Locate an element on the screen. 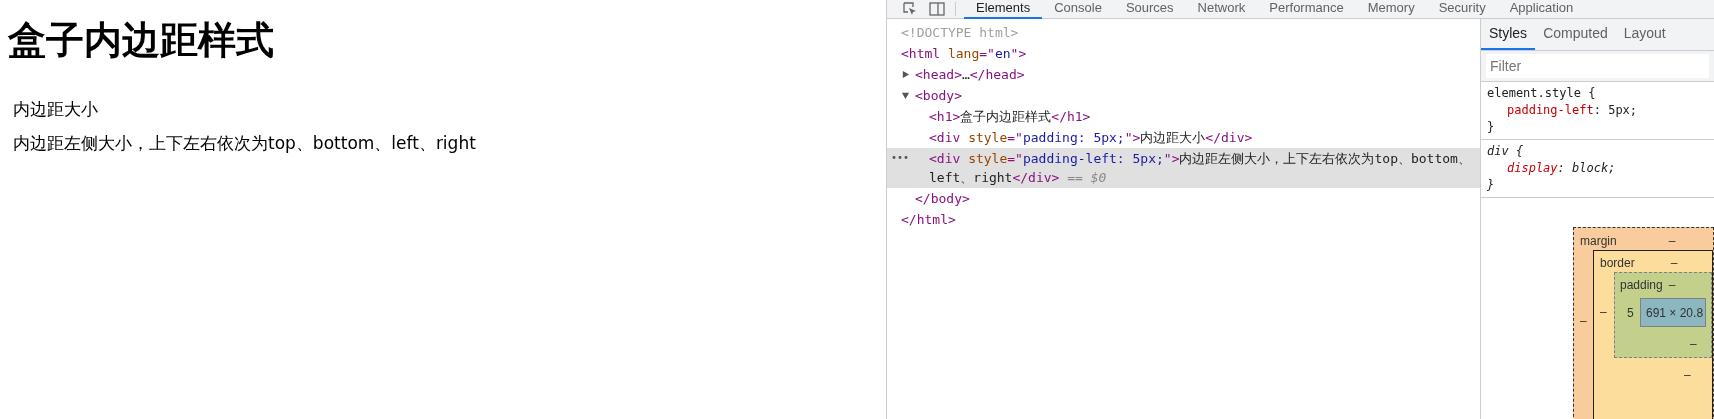 The width and height of the screenshot is (1714, 419). paragraph: 内边距左侧大小，上下左右依次为top、bottom、left、right is located at coordinates (244, 143).